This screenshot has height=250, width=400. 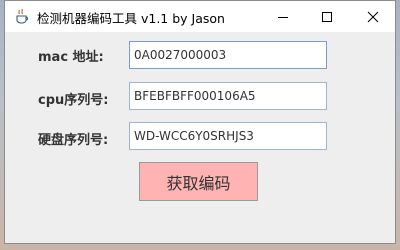 I want to click on close-icon, so click(x=373, y=16).